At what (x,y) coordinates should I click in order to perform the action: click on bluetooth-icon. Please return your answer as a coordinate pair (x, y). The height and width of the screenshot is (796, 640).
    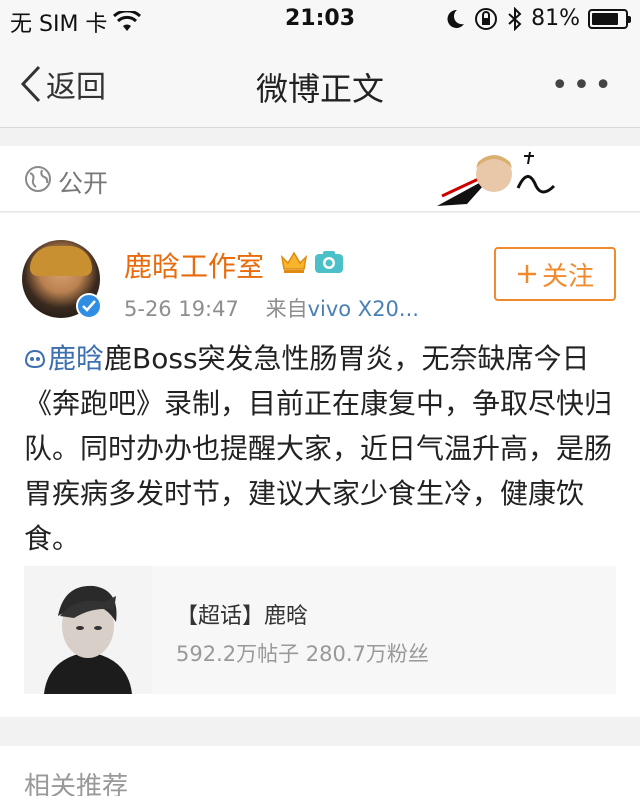
    Looking at the image, I should click on (515, 18).